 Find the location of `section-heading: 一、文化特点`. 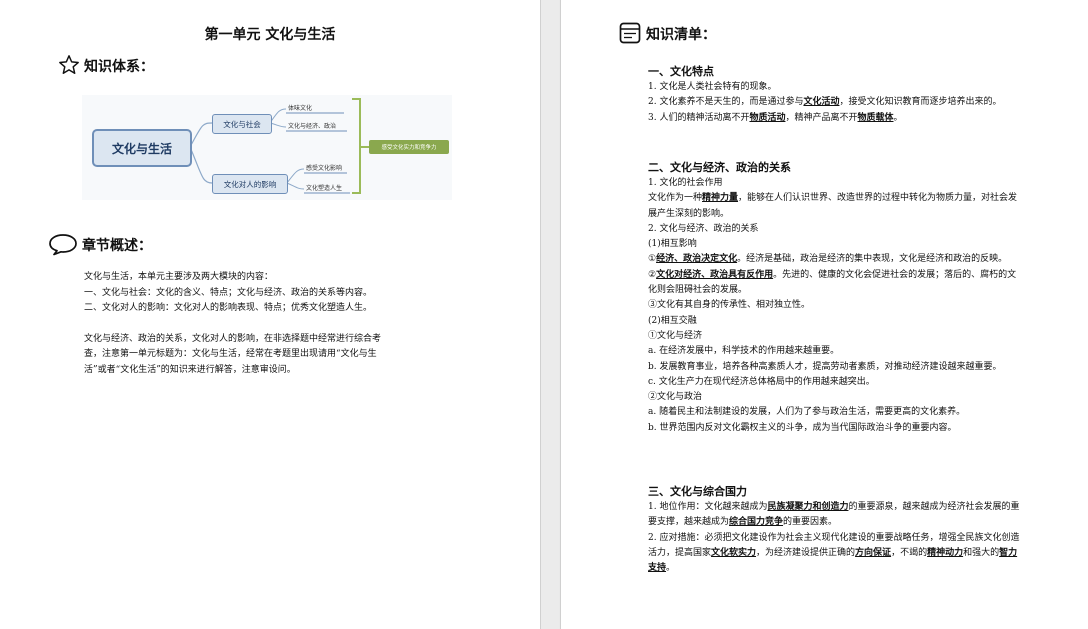

section-heading: 一、文化特点 is located at coordinates (681, 71).